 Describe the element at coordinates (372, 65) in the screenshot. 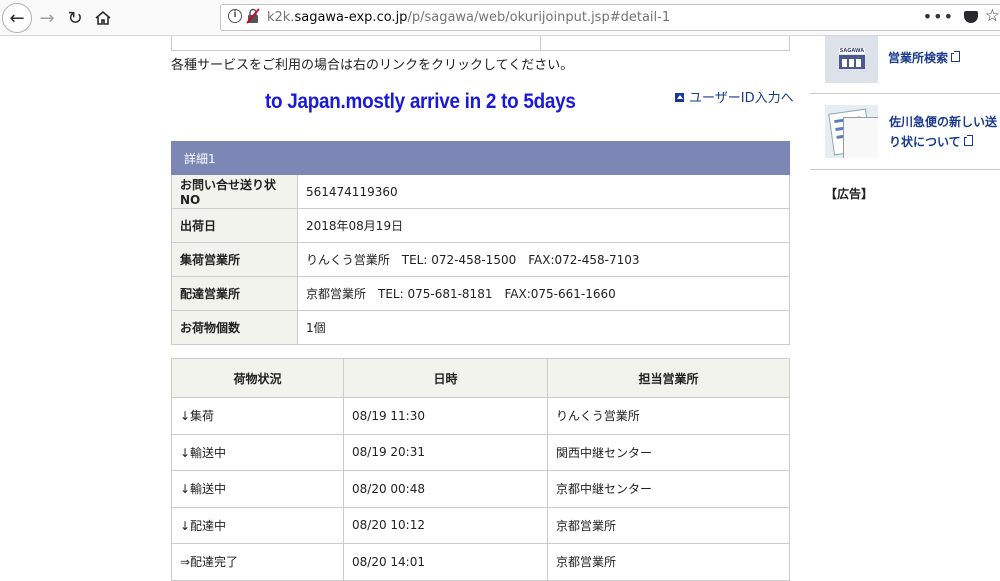

I see `intro-text: 各種サービスをご利用の場合は右のリンクをクリックしてください。` at that location.